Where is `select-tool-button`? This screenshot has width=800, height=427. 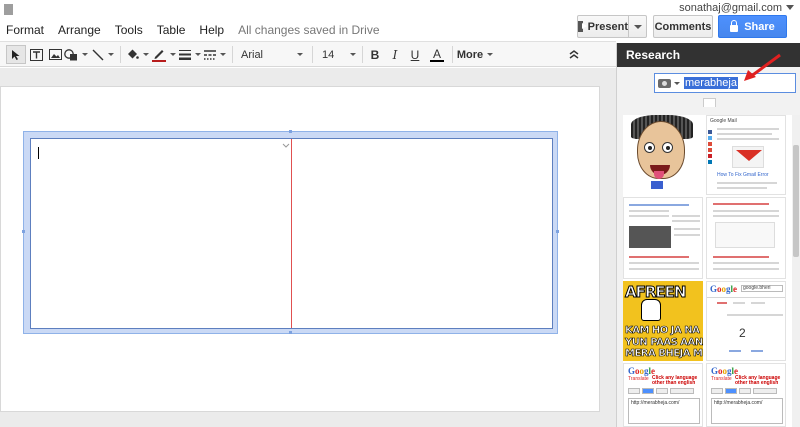 select-tool-button is located at coordinates (16, 54).